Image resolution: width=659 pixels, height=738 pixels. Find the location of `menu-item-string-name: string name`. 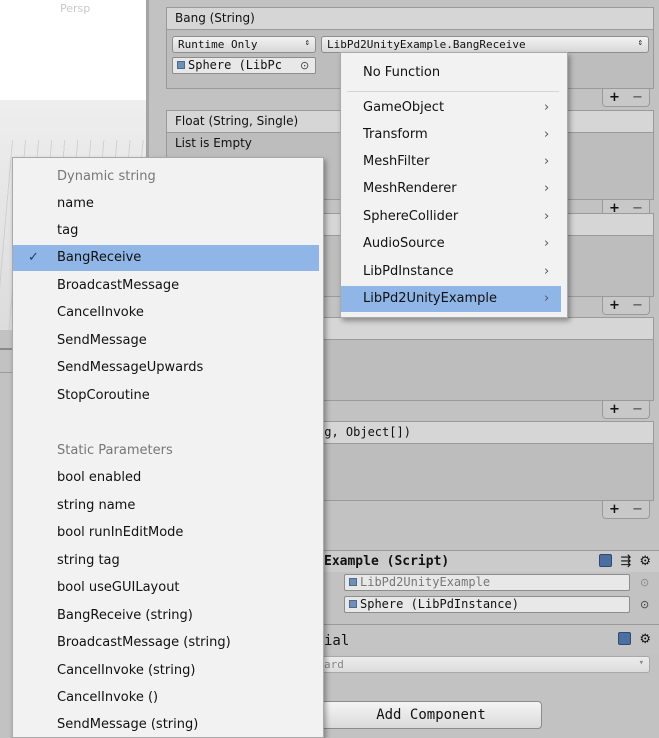

menu-item-string-name: string name is located at coordinates (168, 506).